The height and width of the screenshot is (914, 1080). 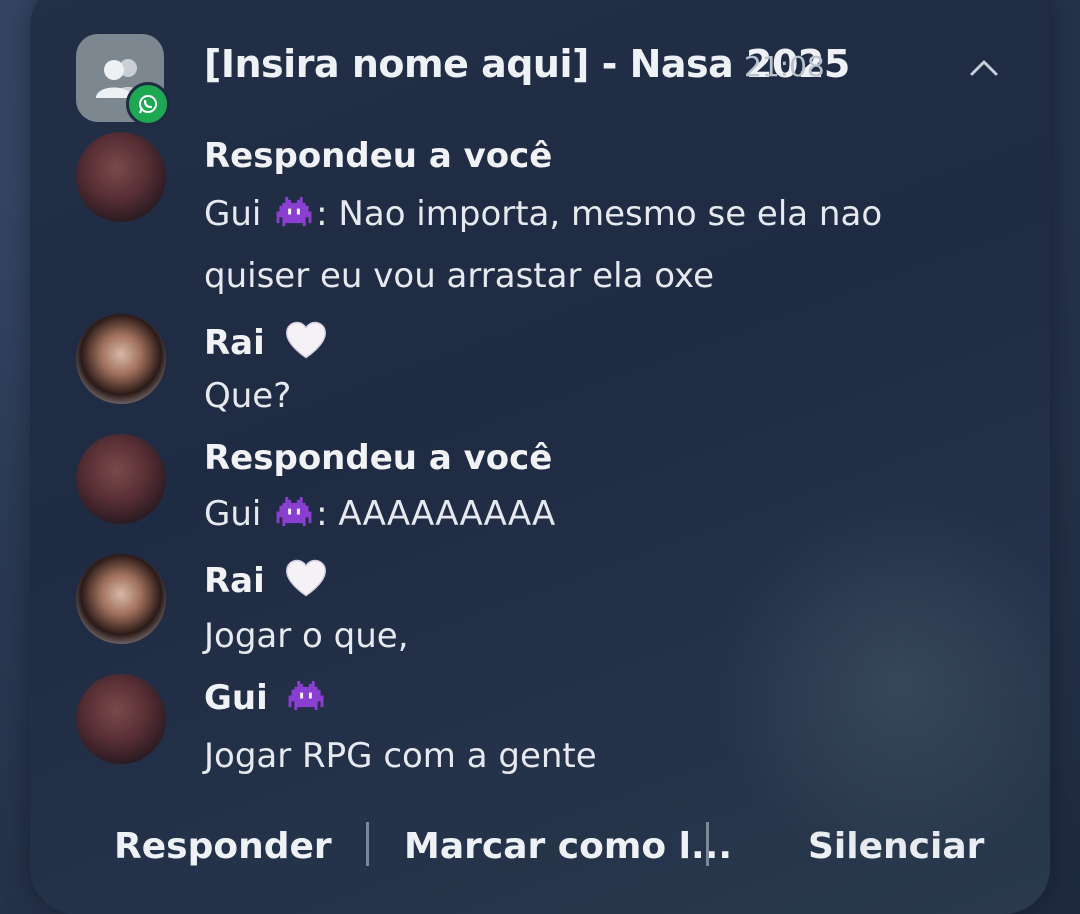 What do you see at coordinates (896, 846) in the screenshot?
I see `mute-button: Silenciar` at bounding box center [896, 846].